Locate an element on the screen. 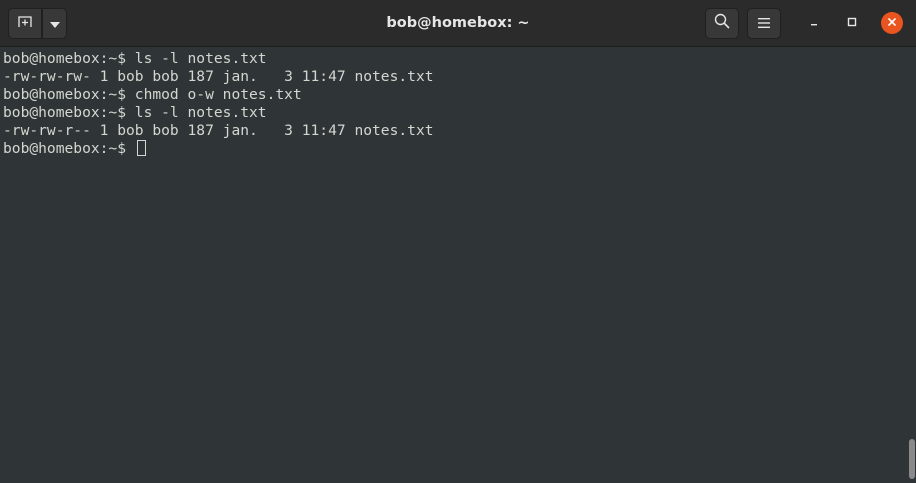 The image size is (916, 483). prompt-line: bob@homebox:~$ is located at coordinates (454, 149).